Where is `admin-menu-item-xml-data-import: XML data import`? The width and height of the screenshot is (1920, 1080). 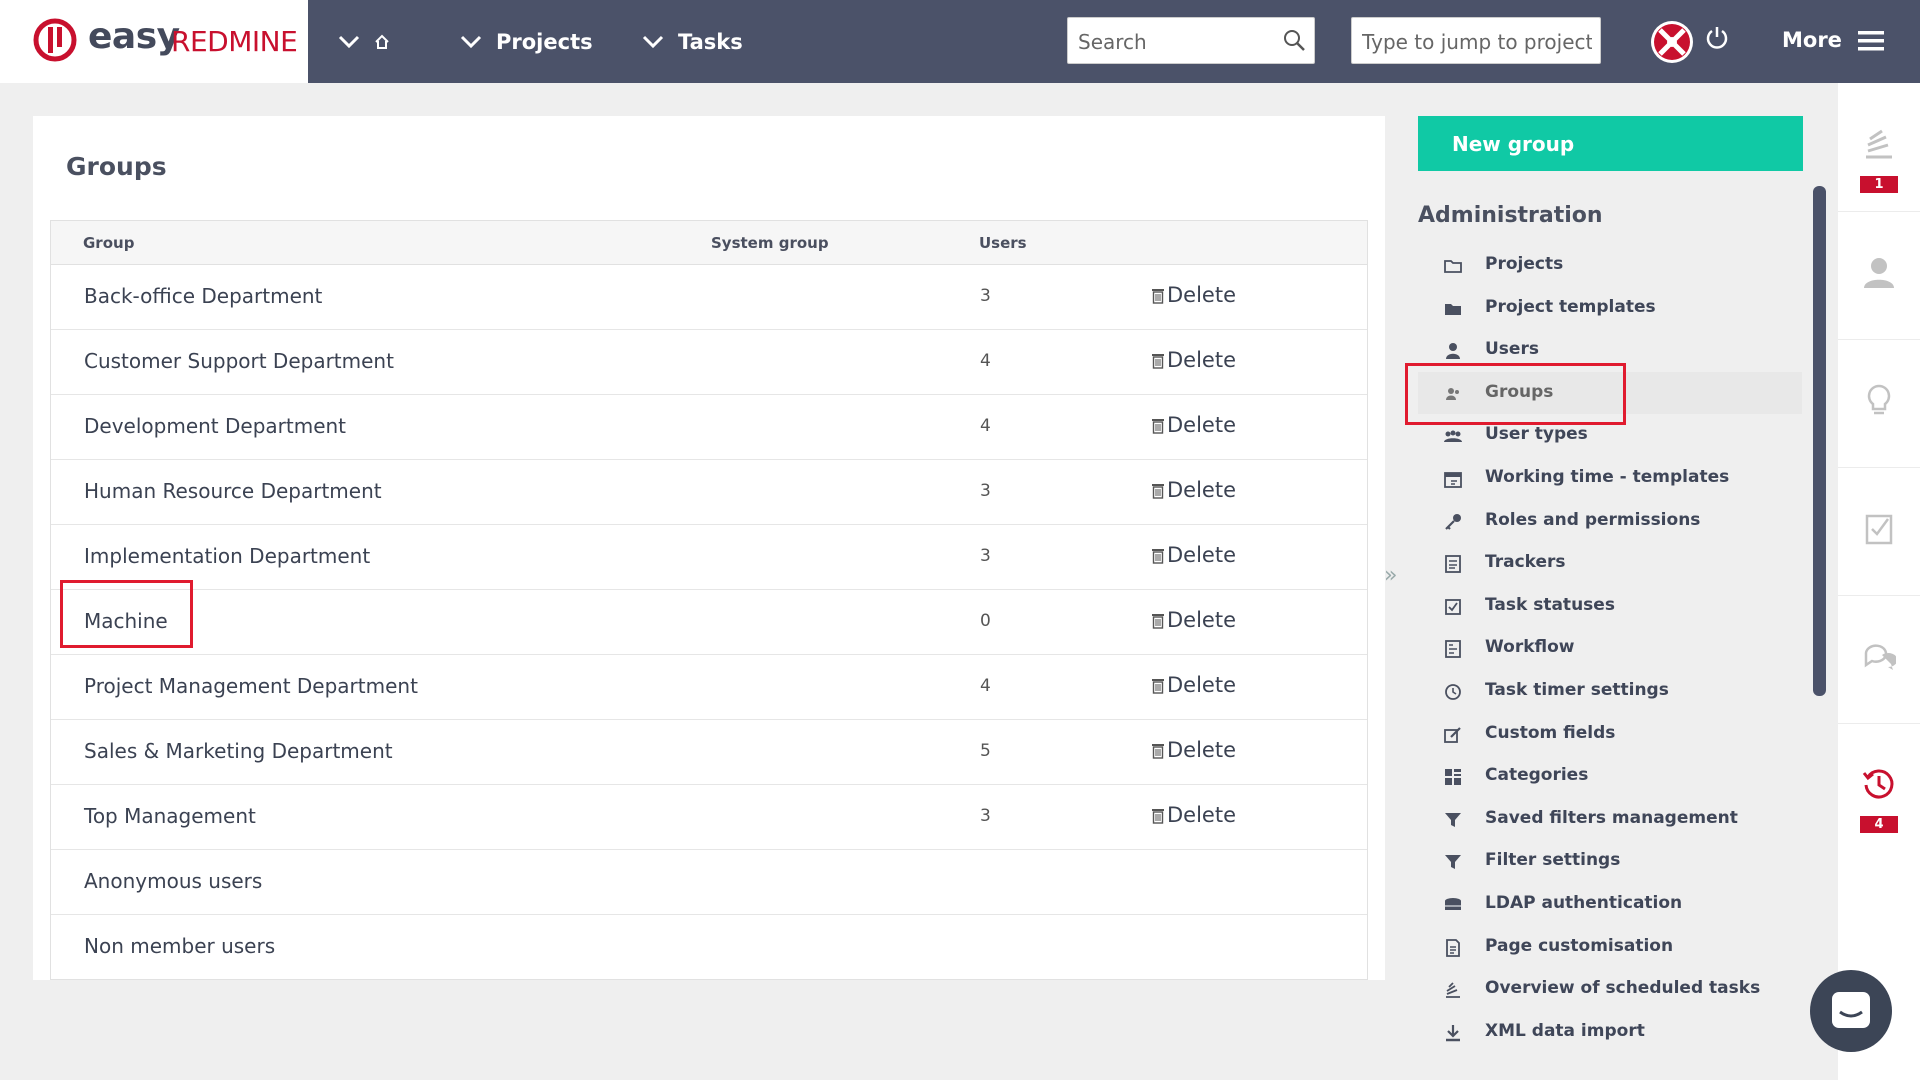
admin-menu-item-xml-data-import: XML data import is located at coordinates (1610, 1032).